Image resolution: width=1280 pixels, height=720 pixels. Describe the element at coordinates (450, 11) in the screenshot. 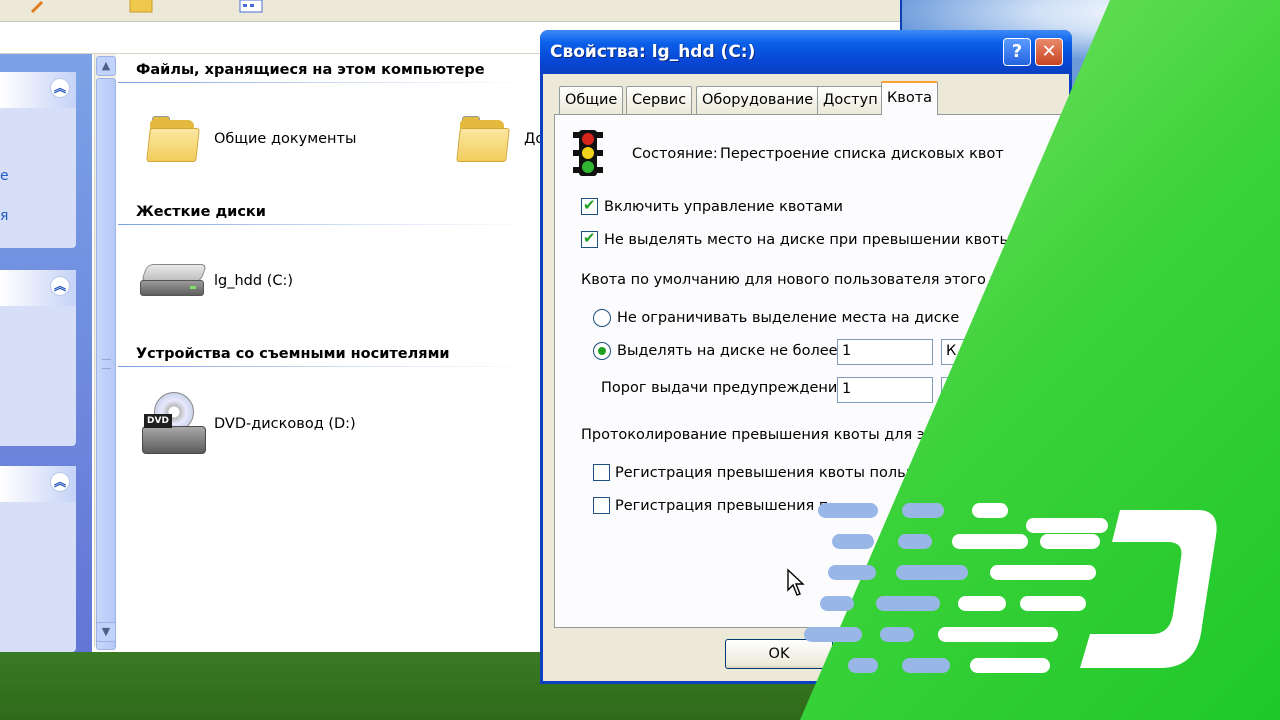

I see `explorer-toolbar` at that location.